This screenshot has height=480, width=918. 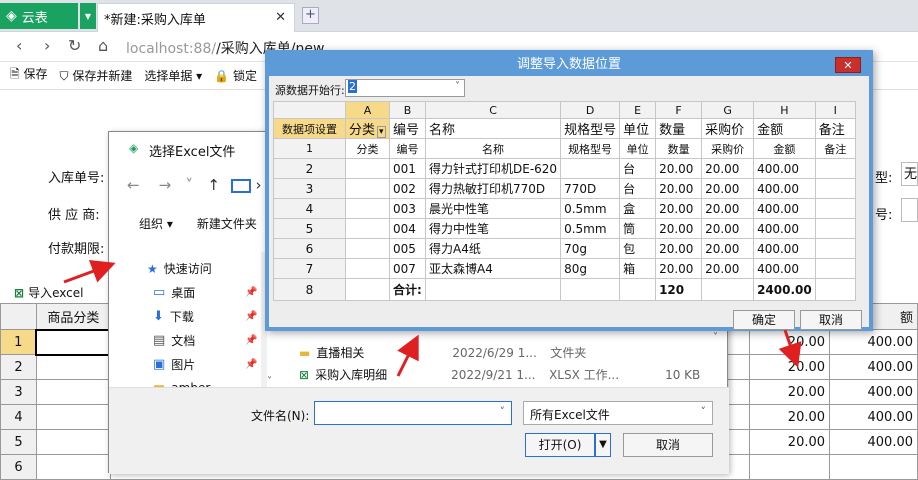 What do you see at coordinates (407, 355) in the screenshot?
I see `arrow-to-file` at bounding box center [407, 355].